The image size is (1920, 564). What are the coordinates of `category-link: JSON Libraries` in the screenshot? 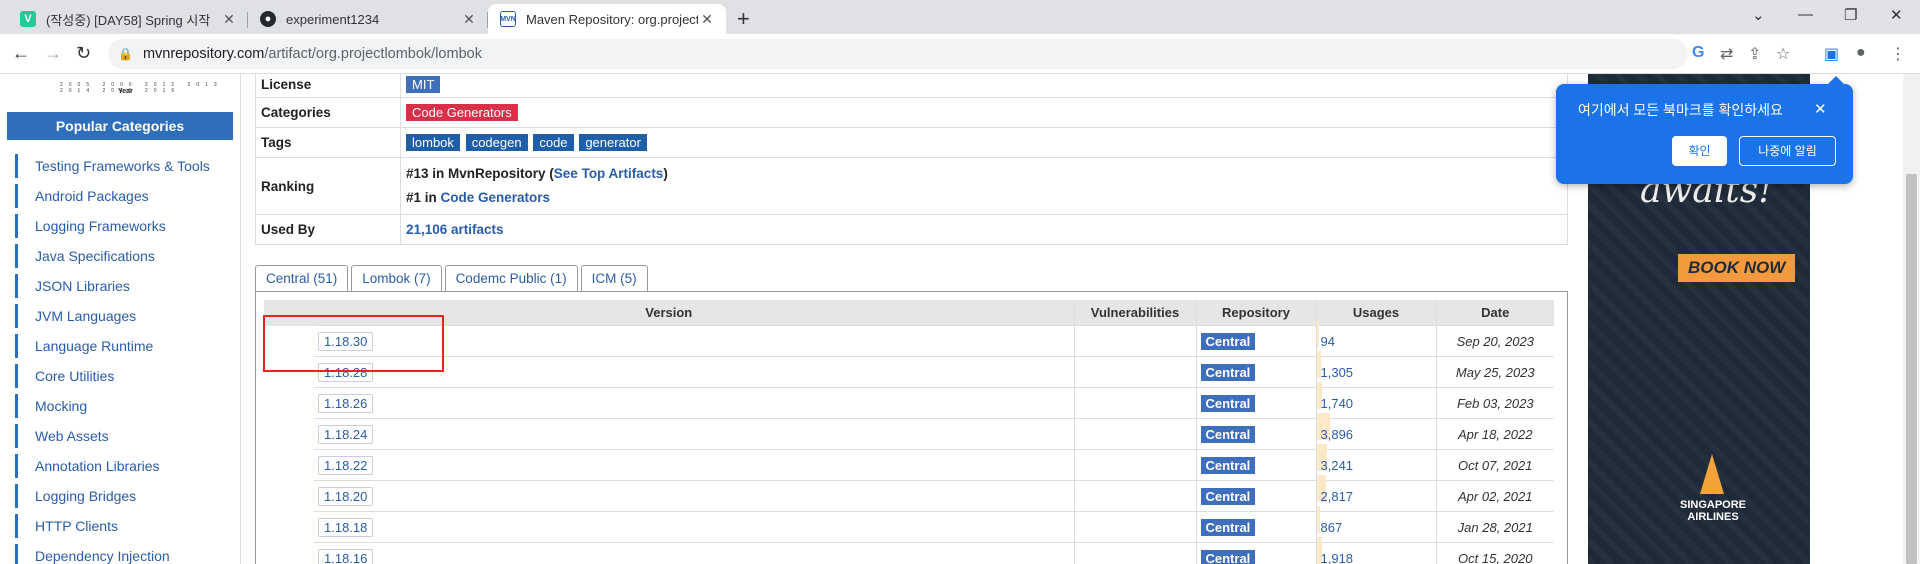 It's located at (72, 286).